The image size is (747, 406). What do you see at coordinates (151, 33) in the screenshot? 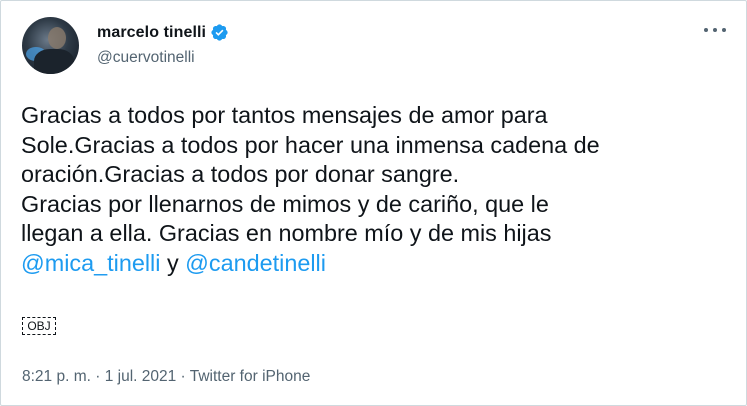
I see `author-display-name: marcelo tinelli` at bounding box center [151, 33].